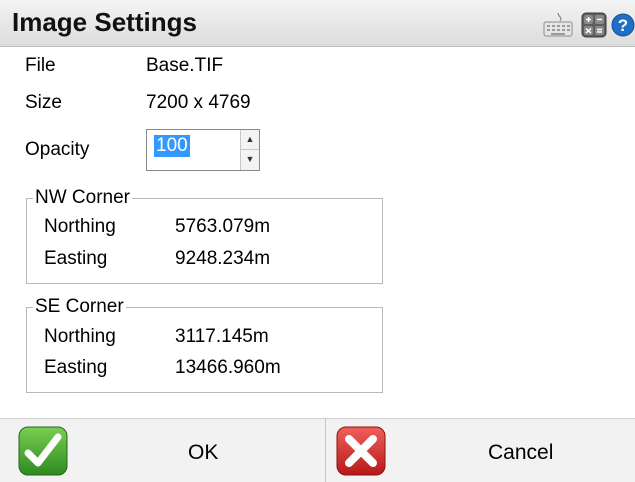 This screenshot has width=635, height=482. What do you see at coordinates (223, 226) in the screenshot?
I see `nw-northing-value: 5763.079m` at bounding box center [223, 226].